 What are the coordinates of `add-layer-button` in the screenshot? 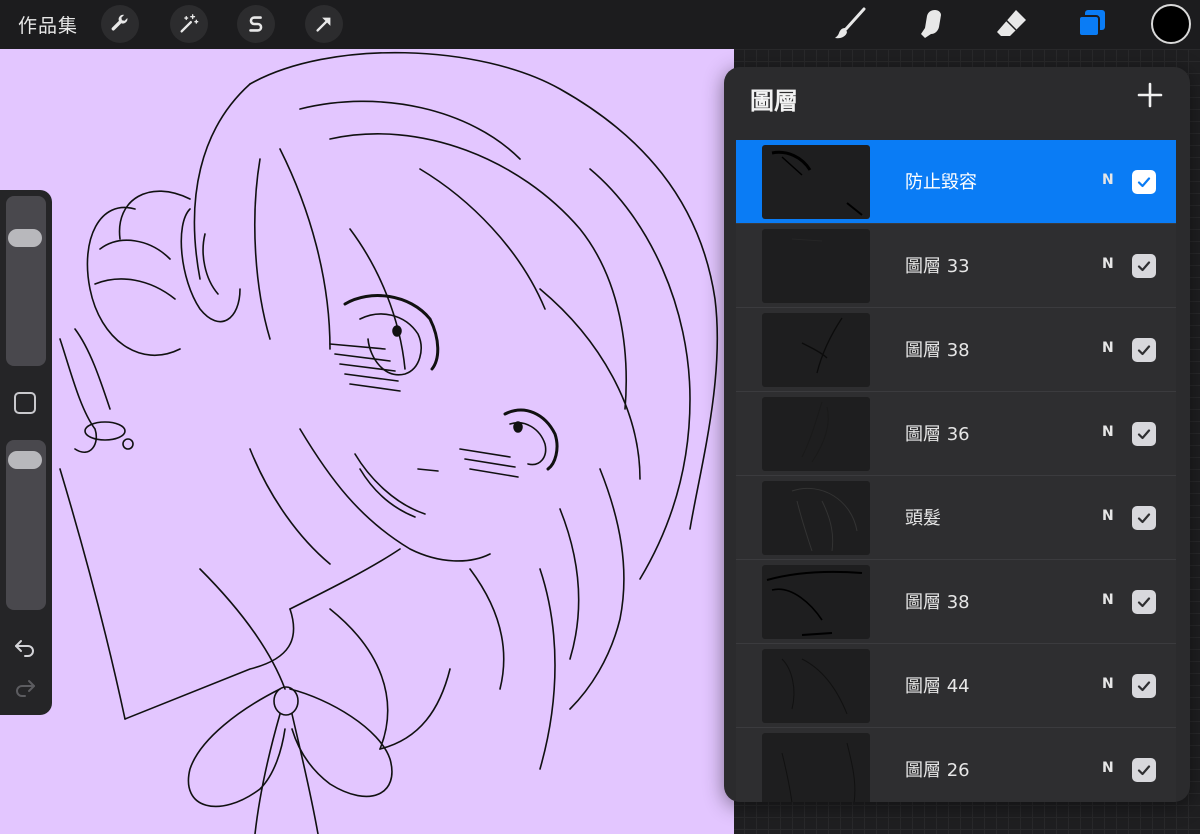 It's located at (1150, 95).